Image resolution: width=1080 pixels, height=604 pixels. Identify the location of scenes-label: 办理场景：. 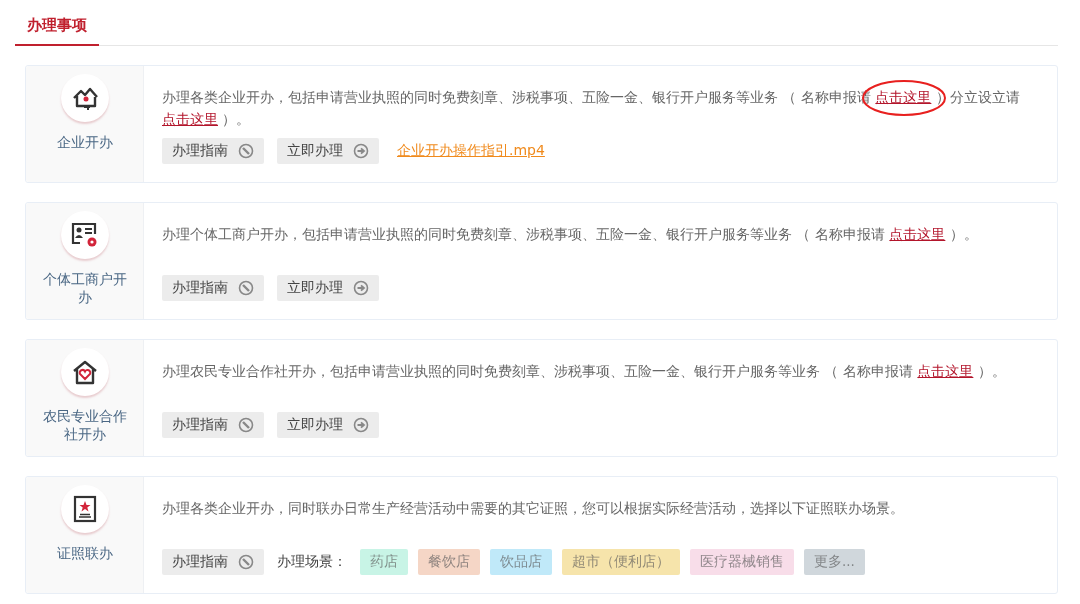
(312, 562).